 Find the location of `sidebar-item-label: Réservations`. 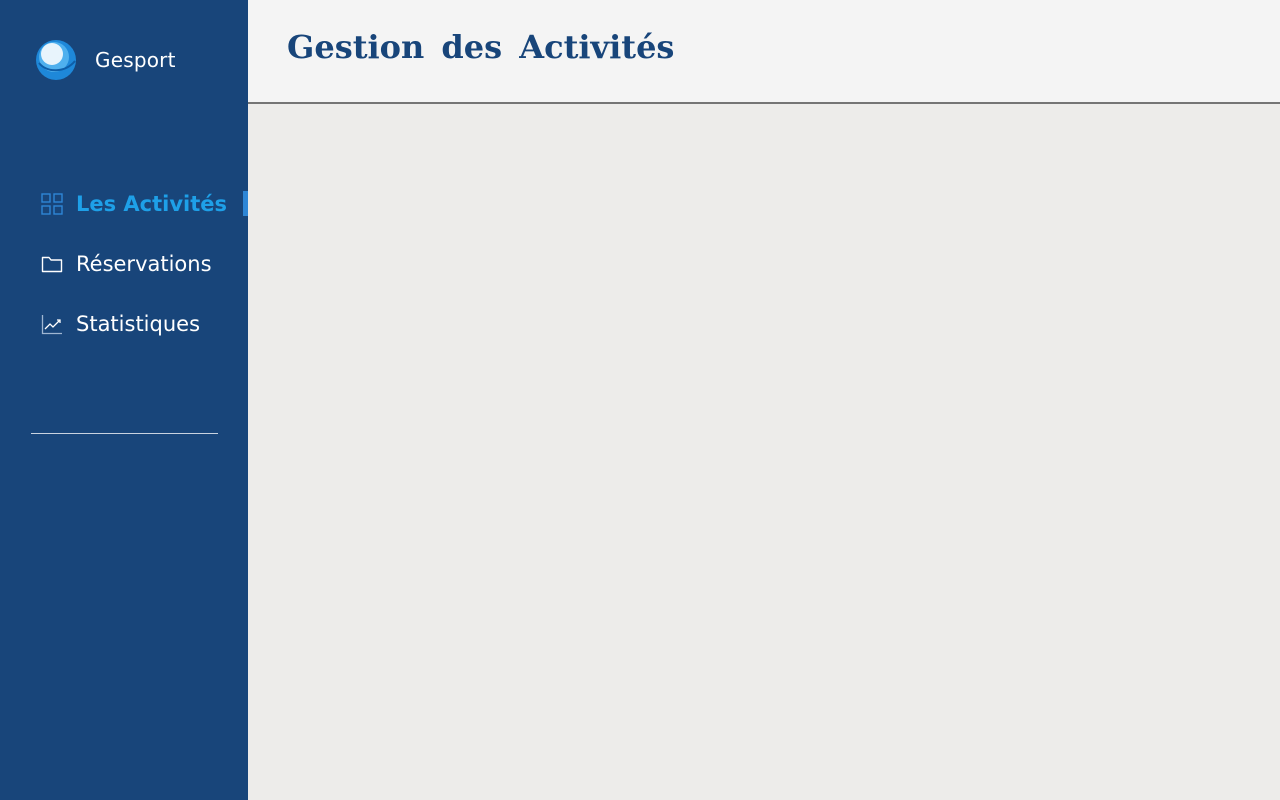

sidebar-item-label: Réservations is located at coordinates (144, 264).